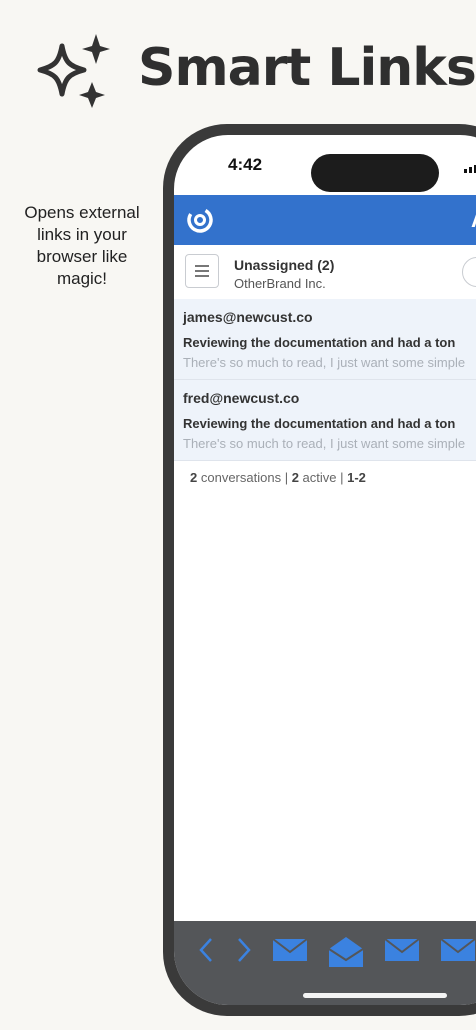 Image resolution: width=476 pixels, height=1030 pixels. Describe the element at coordinates (82, 278) in the screenshot. I see `caption-line: magic!` at that location.